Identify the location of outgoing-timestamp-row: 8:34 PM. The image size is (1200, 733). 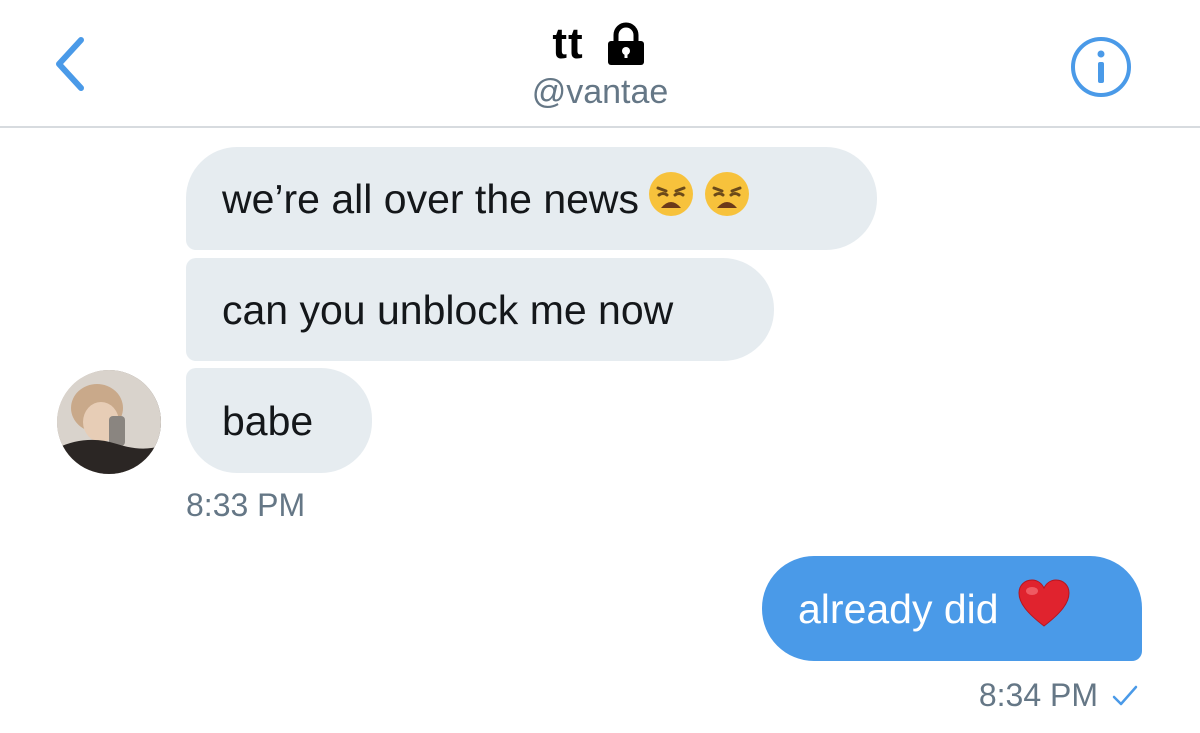
(1058, 695).